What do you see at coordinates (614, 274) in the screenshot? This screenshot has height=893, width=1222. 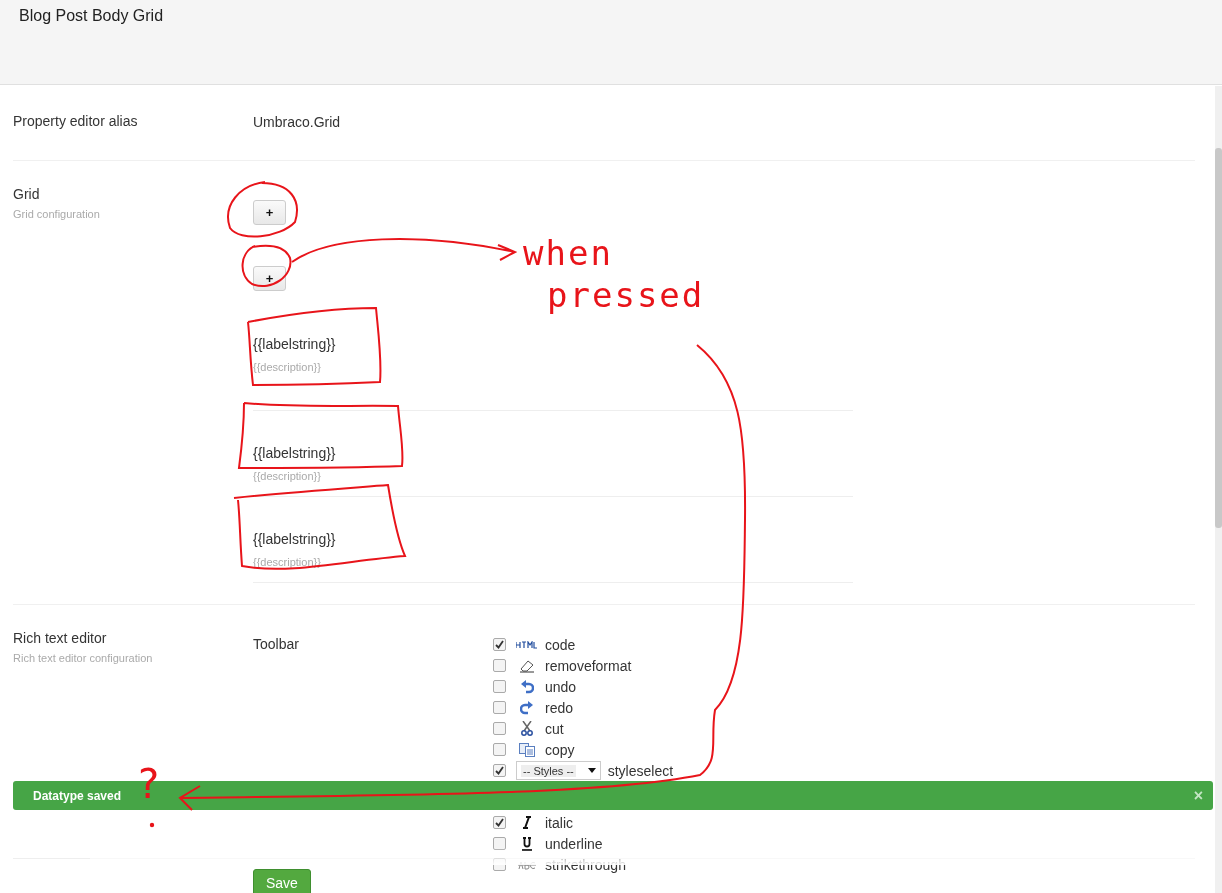 I see `annotation-note: when pressed` at bounding box center [614, 274].